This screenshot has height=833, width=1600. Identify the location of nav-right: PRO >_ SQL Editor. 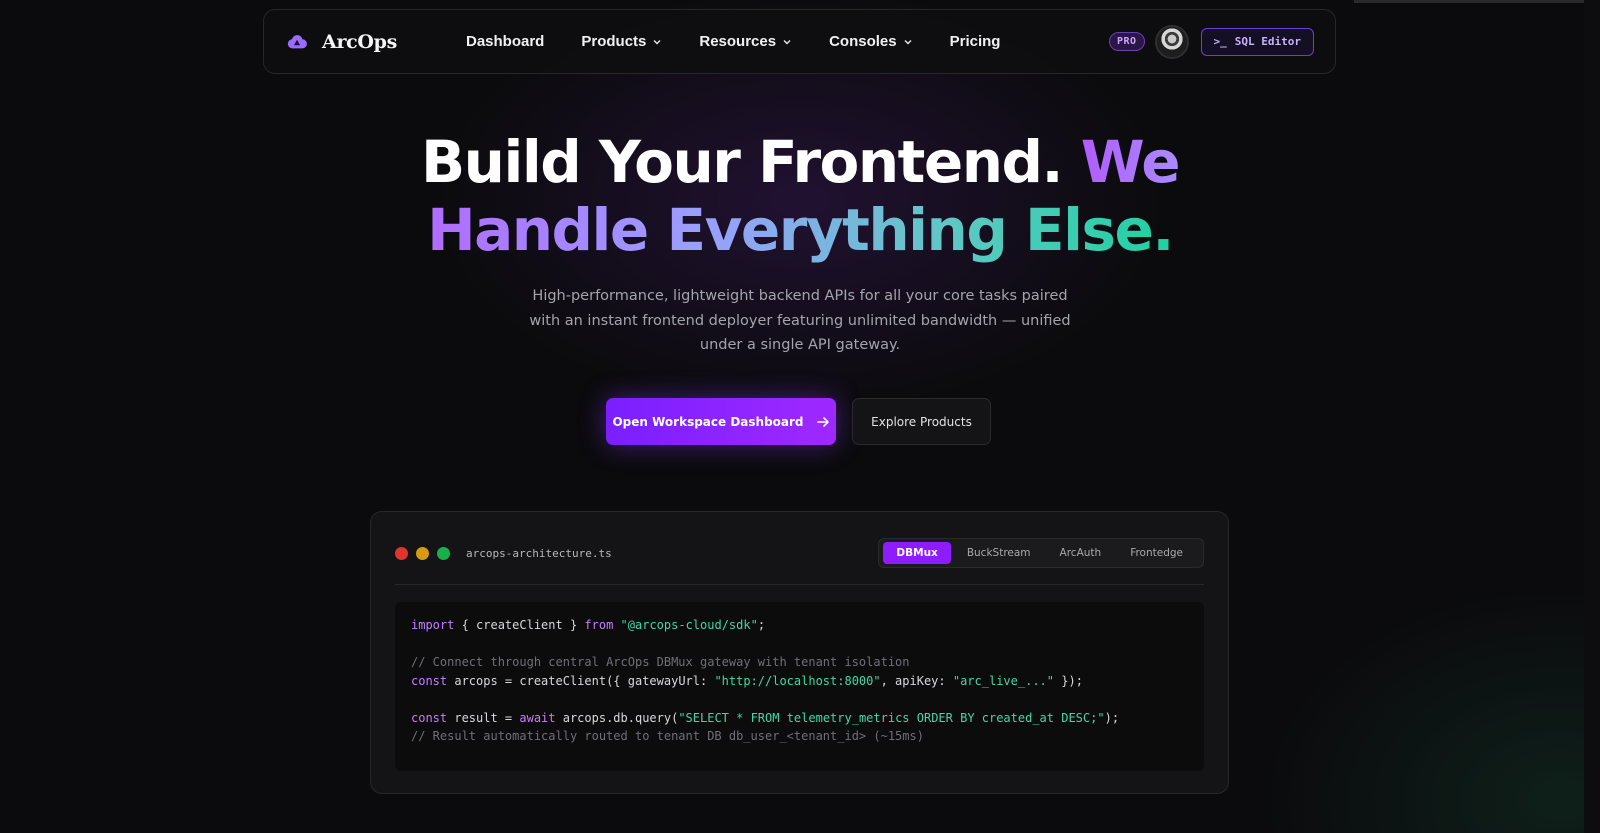
(1211, 41).